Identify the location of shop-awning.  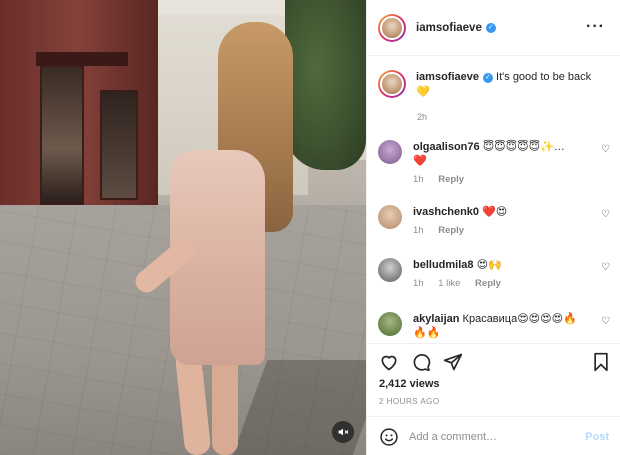
(82, 59).